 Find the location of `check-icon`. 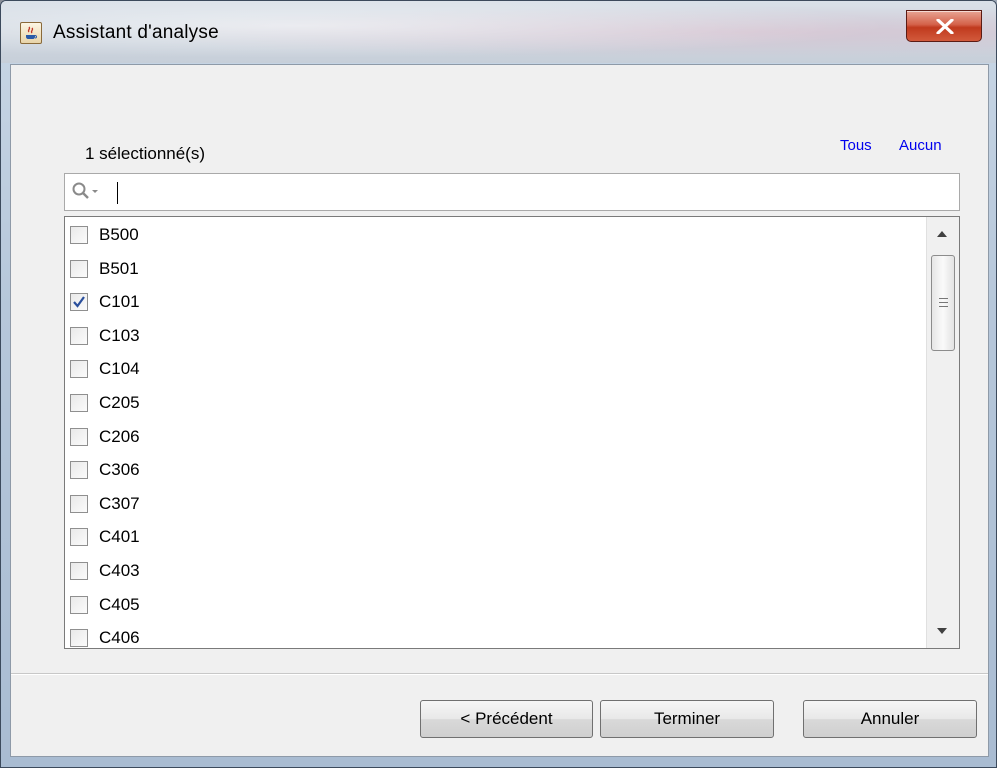

check-icon is located at coordinates (79, 302).